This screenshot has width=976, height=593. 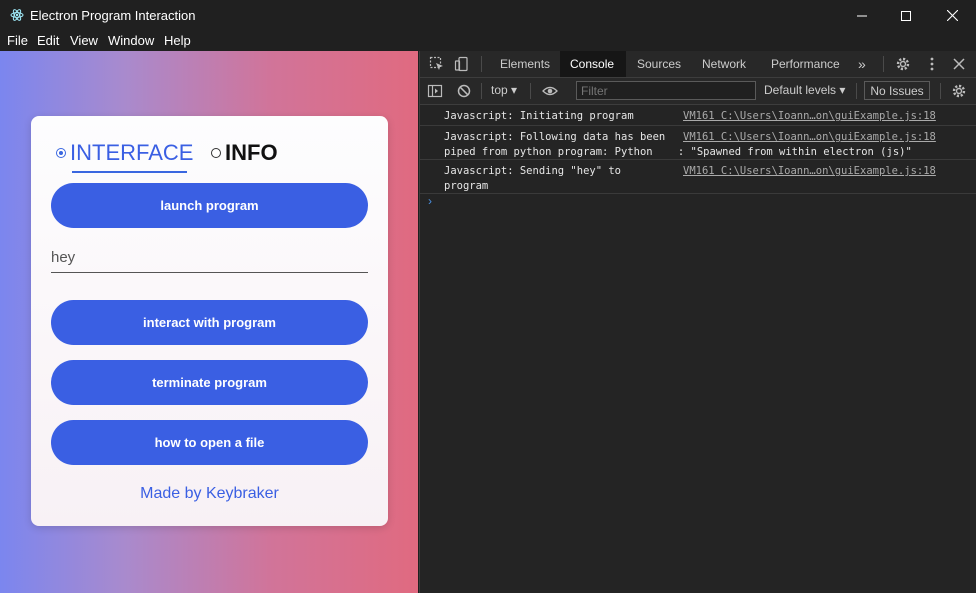 I want to click on electron-icon, so click(x=17, y=15).